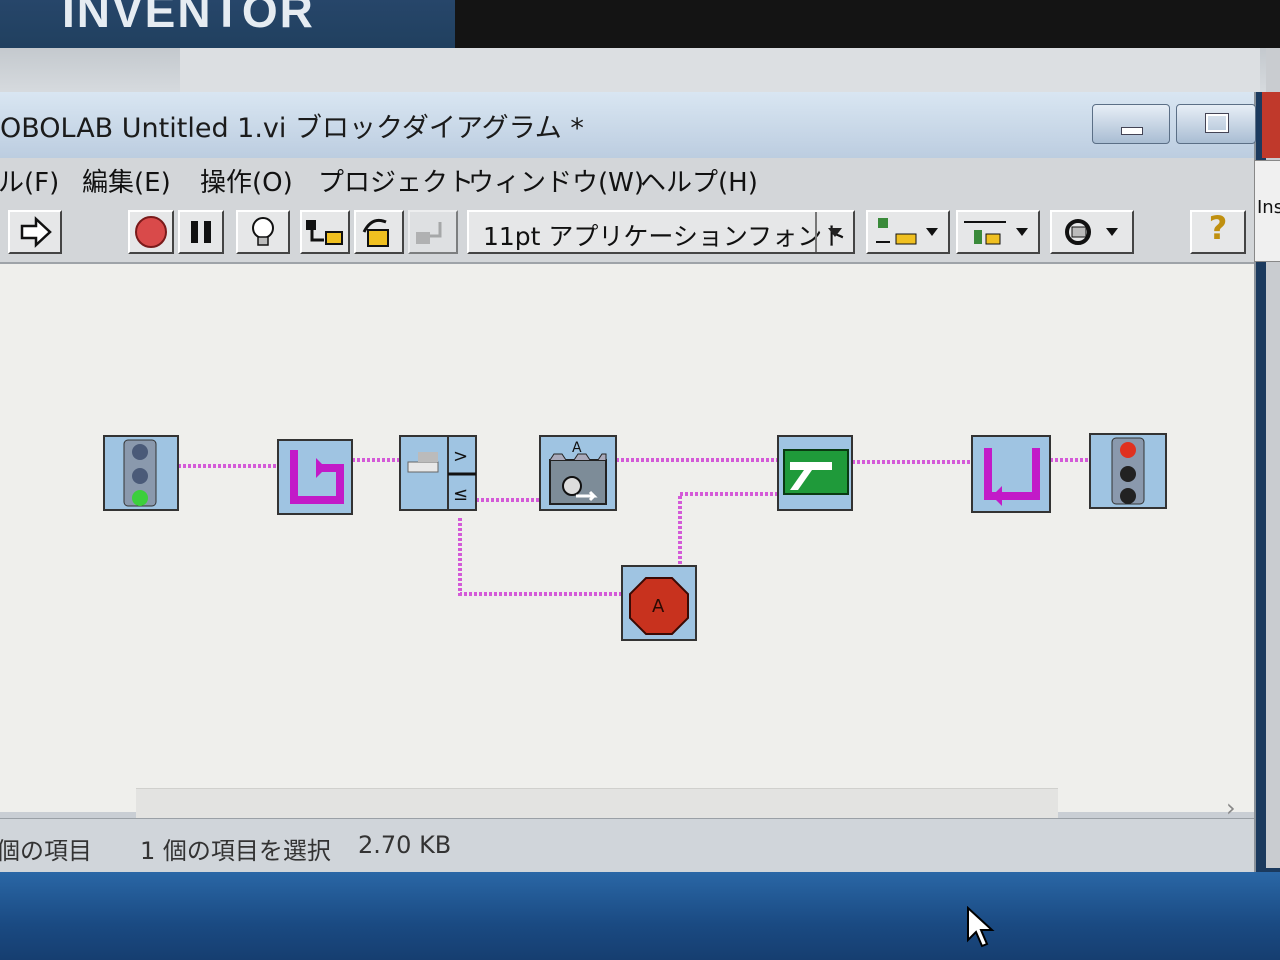  I want to click on menu-bar: ル(F) 編集(E) 操作(O) プロジェクト ウィンドウ(W) ヘルプ(H), so click(627, 178).